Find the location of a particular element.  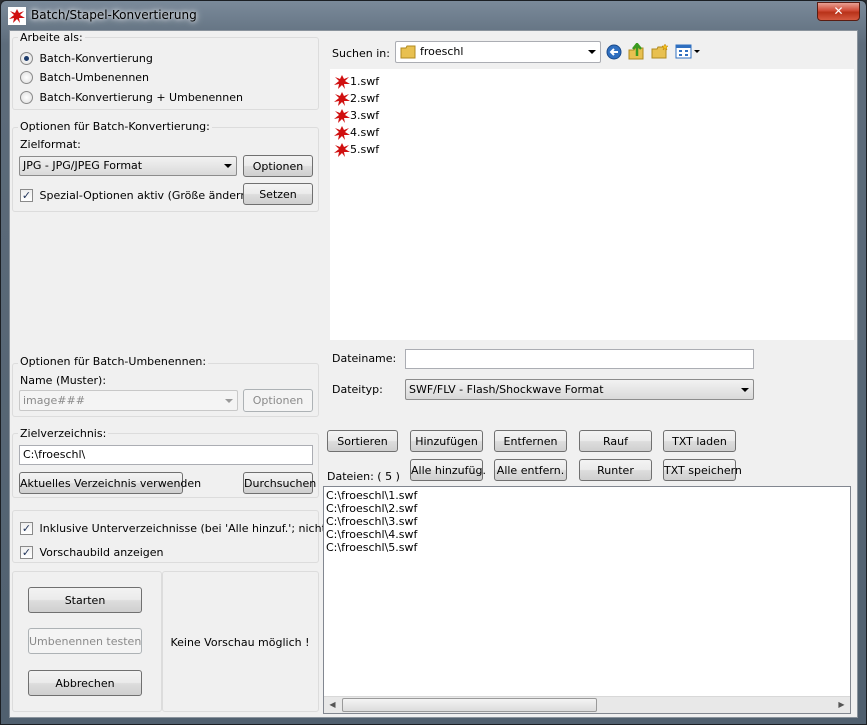

file-name: 3.swf is located at coordinates (365, 115).